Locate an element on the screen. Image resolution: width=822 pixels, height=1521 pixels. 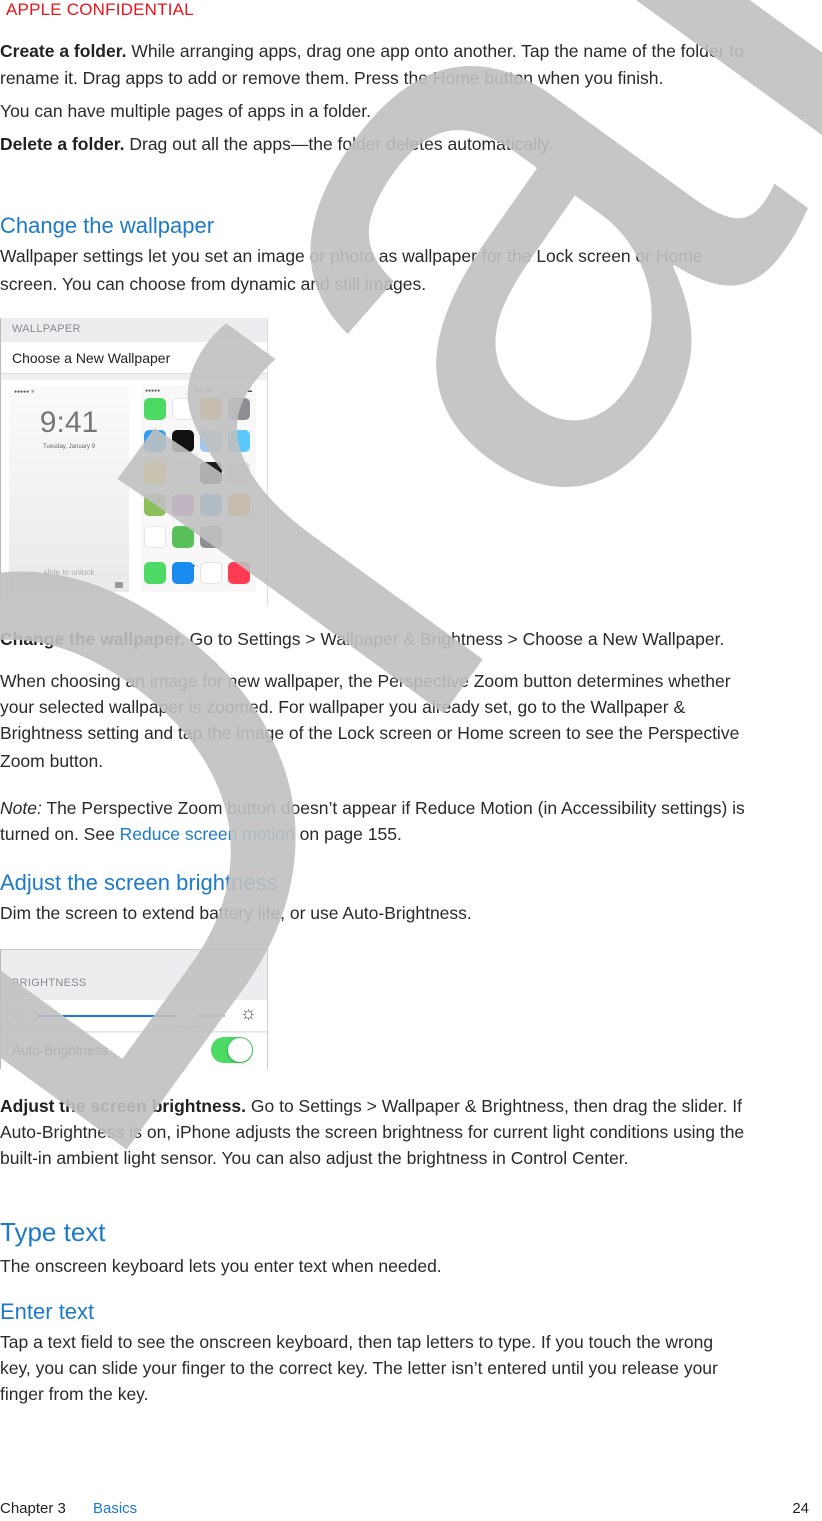
slide-to-unlock: slide to unlock is located at coordinates (69, 572).